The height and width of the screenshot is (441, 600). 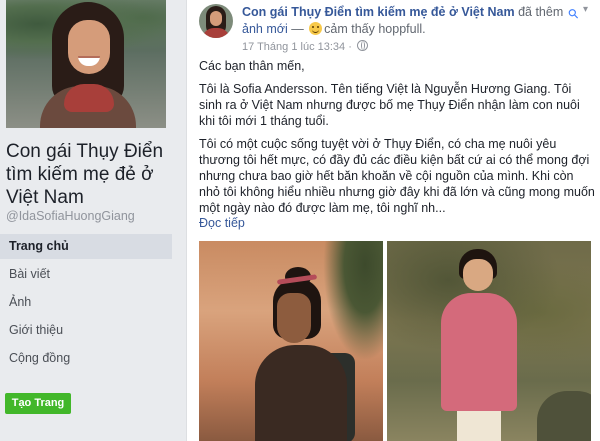 I want to click on post-photo-woman, so click(x=291, y=341).